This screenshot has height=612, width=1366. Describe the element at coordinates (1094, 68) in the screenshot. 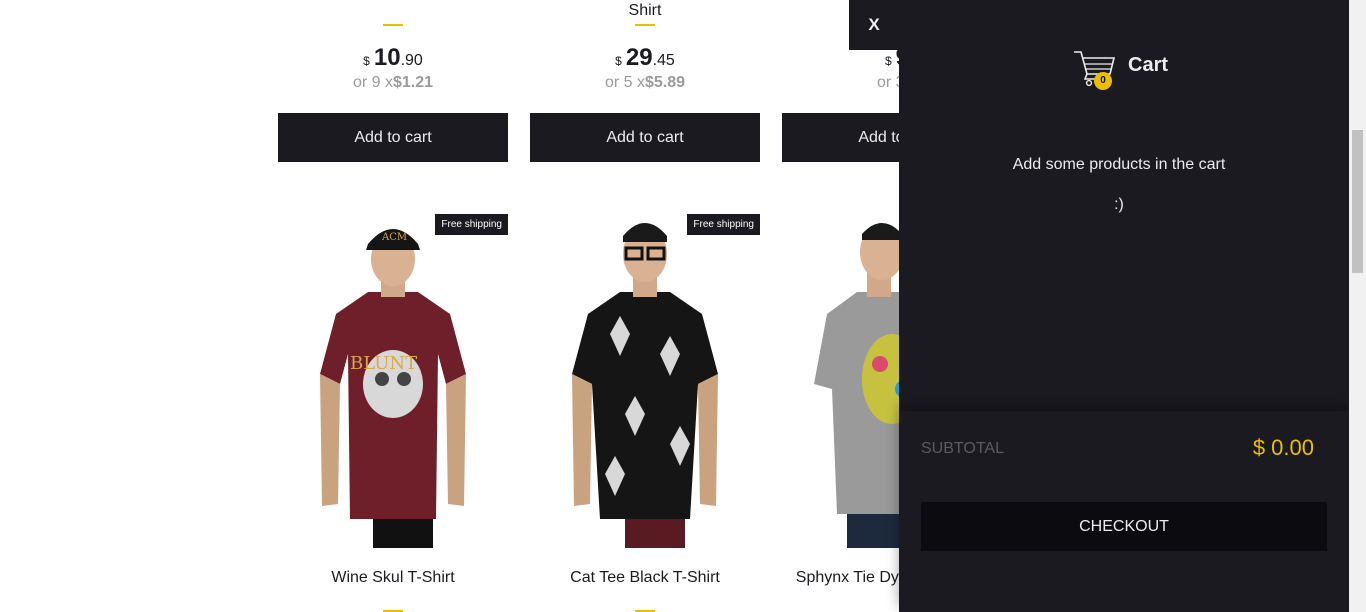

I see `cart-icon: 0` at that location.